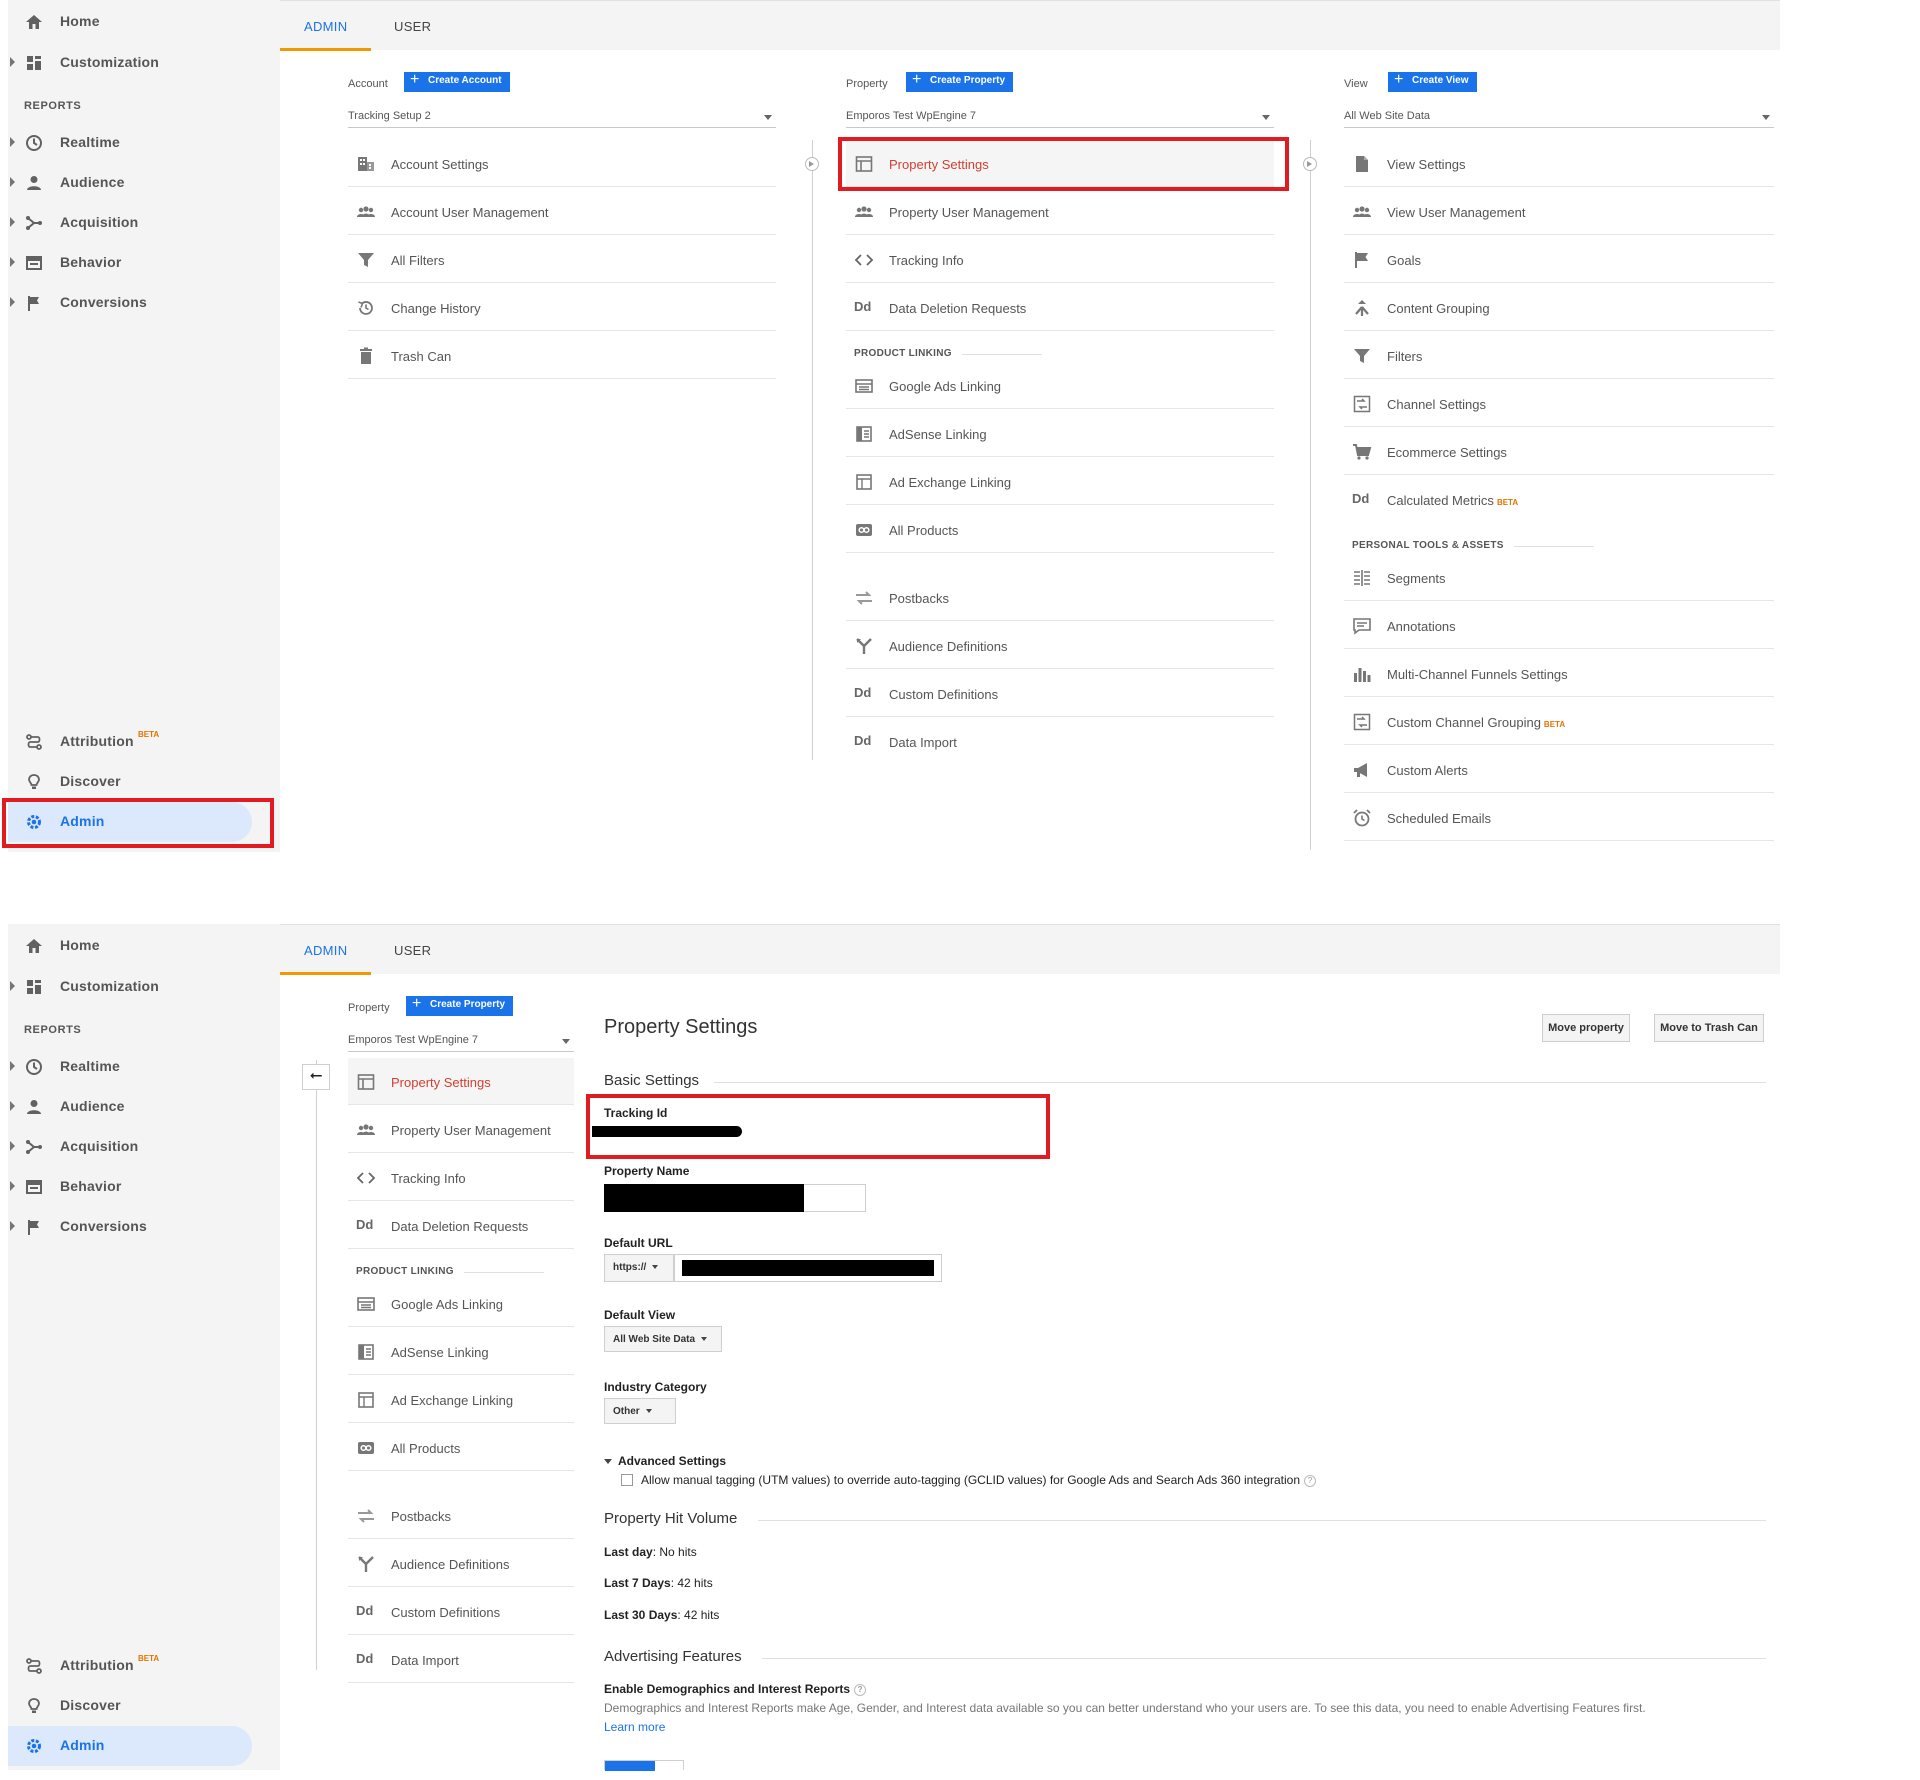 Image resolution: width=1920 pixels, height=1780 pixels. What do you see at coordinates (864, 434) in the screenshot?
I see `adsense-icon` at bounding box center [864, 434].